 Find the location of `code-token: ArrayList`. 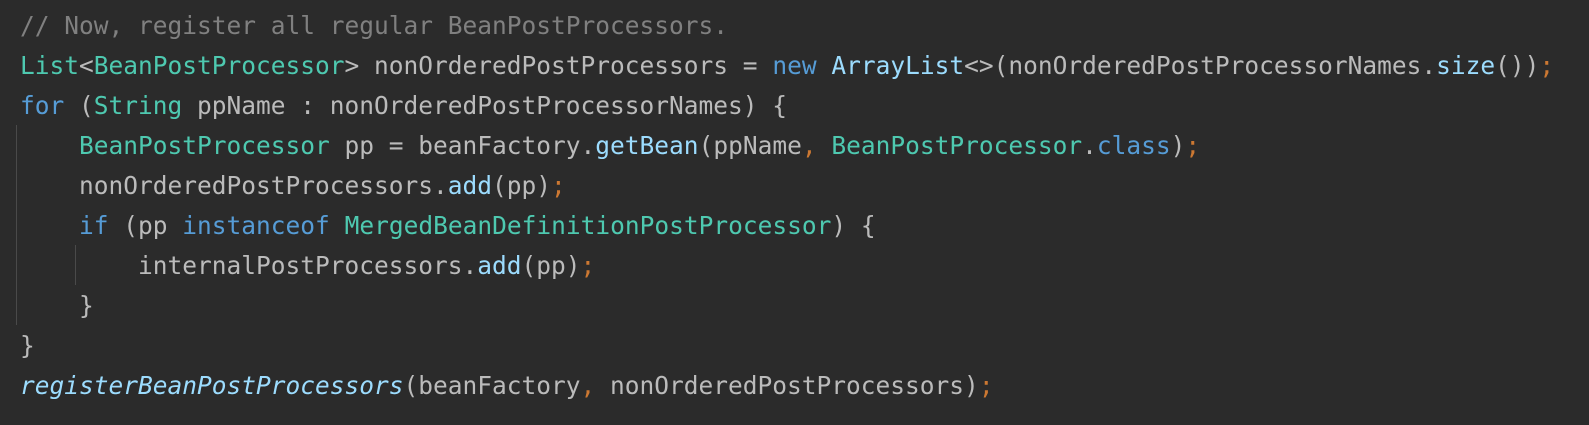

code-token: ArrayList is located at coordinates (898, 65).